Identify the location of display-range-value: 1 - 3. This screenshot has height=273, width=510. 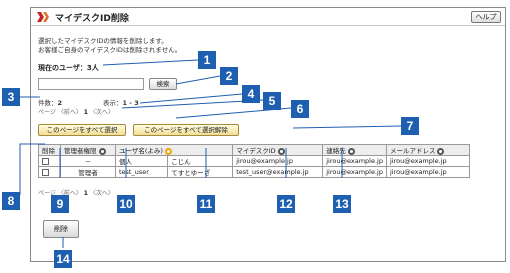
(130, 103).